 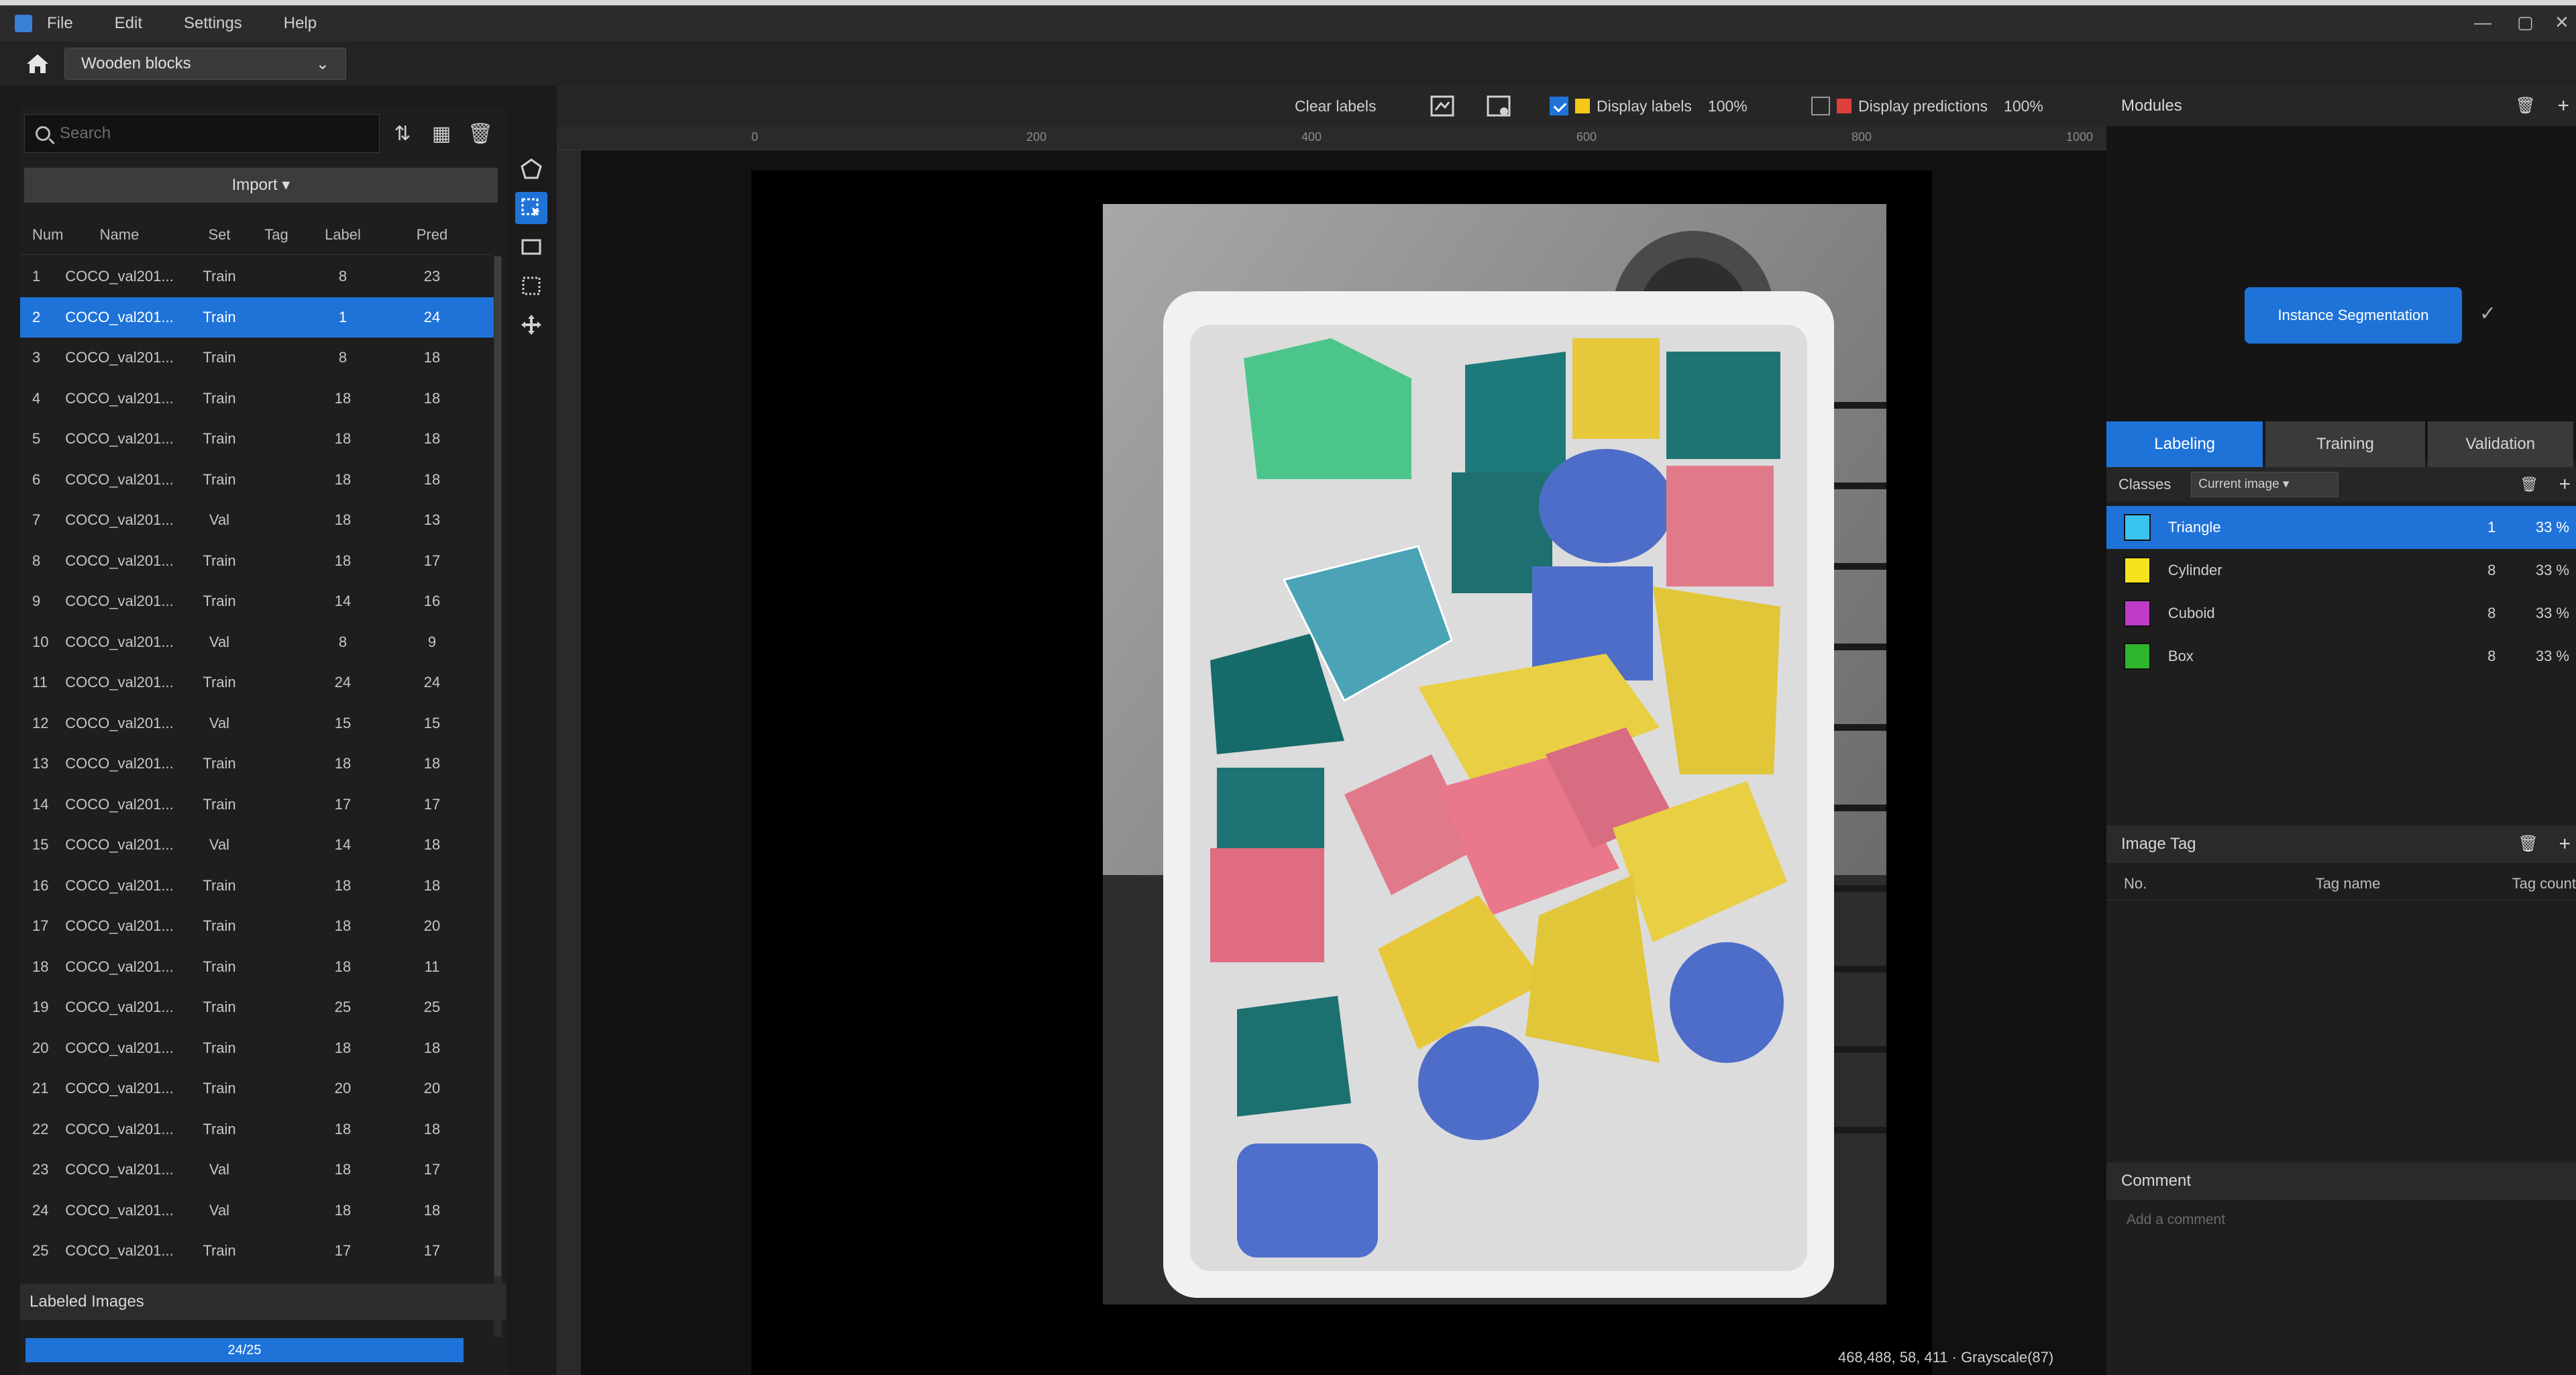 I want to click on classes-filter-dropdown: Current image ▾, so click(x=2265, y=485).